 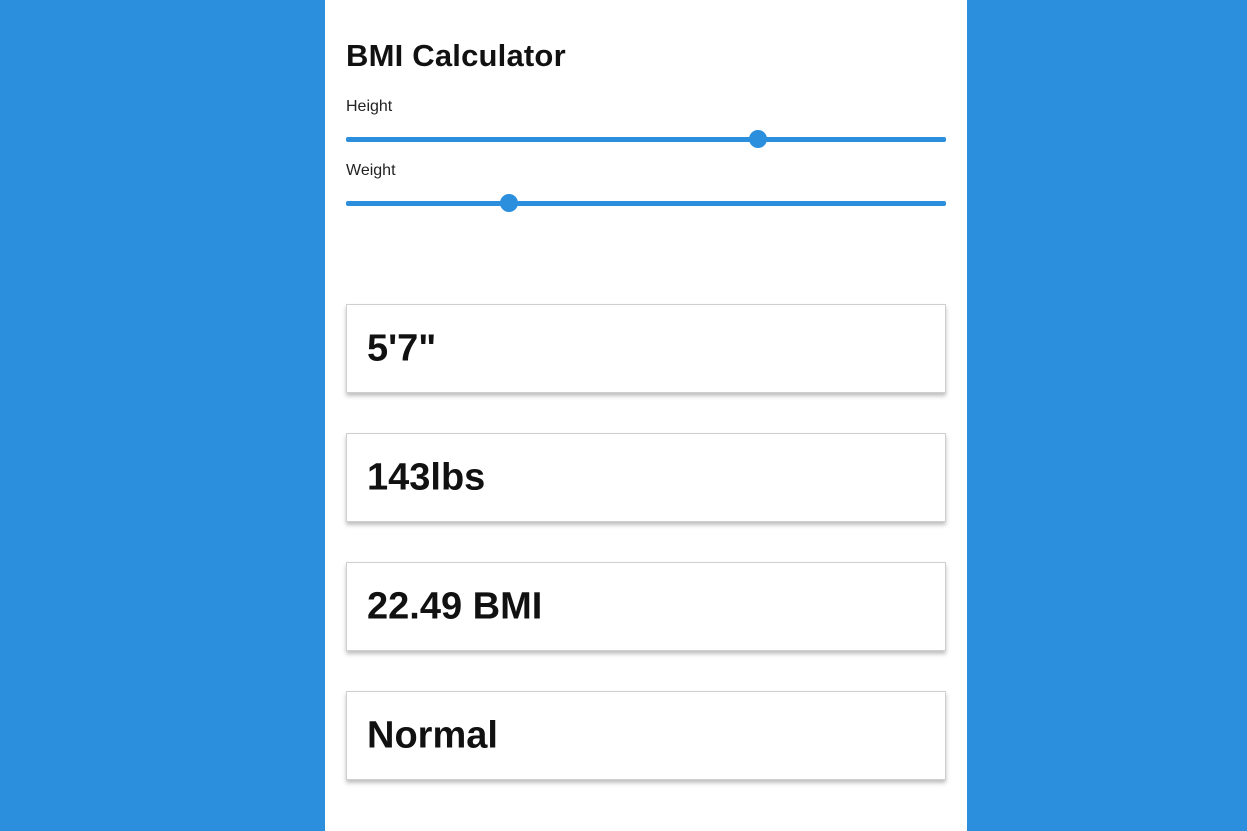 What do you see at coordinates (646, 606) in the screenshot?
I see `bmi-result-card: 22.49 BMI` at bounding box center [646, 606].